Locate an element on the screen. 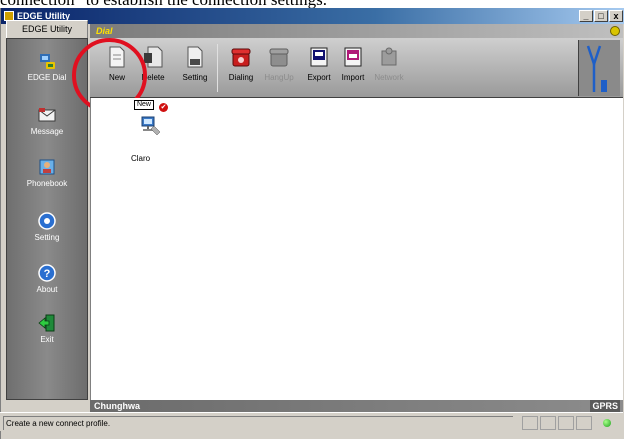  sidebar-tab: EDGE Utility is located at coordinates (47, 29).